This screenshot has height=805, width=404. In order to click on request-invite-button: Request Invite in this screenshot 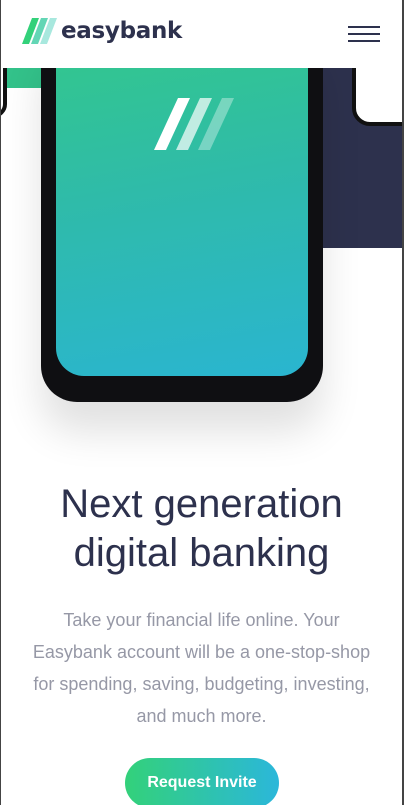, I will do `click(202, 781)`.